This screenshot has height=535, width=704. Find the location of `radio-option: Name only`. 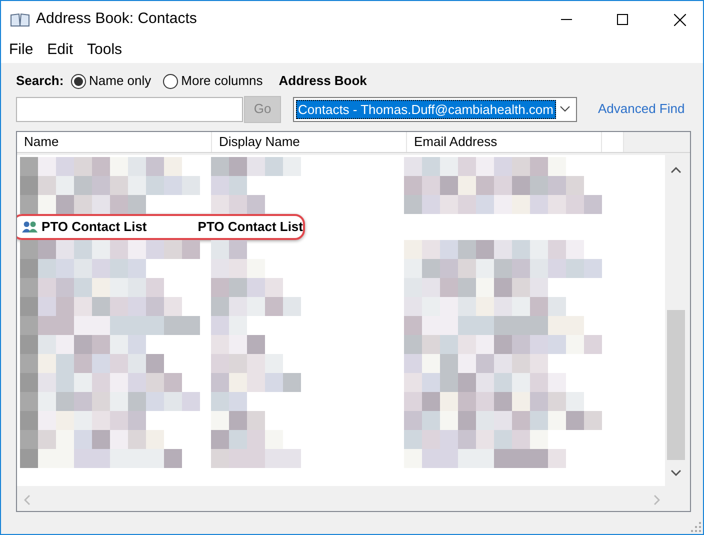

radio-option: Name only is located at coordinates (111, 81).